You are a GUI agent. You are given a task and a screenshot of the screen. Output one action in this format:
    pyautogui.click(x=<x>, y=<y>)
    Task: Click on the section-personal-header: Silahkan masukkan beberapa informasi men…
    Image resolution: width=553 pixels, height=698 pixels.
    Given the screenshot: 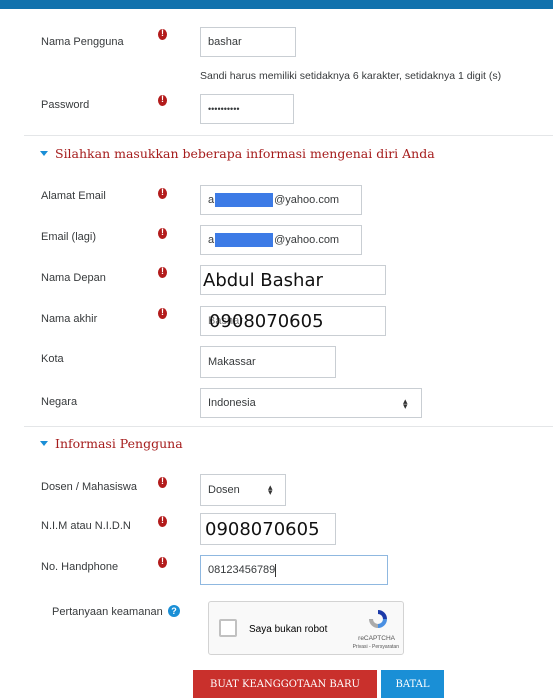 What is the action you would take?
    pyautogui.click(x=237, y=153)
    